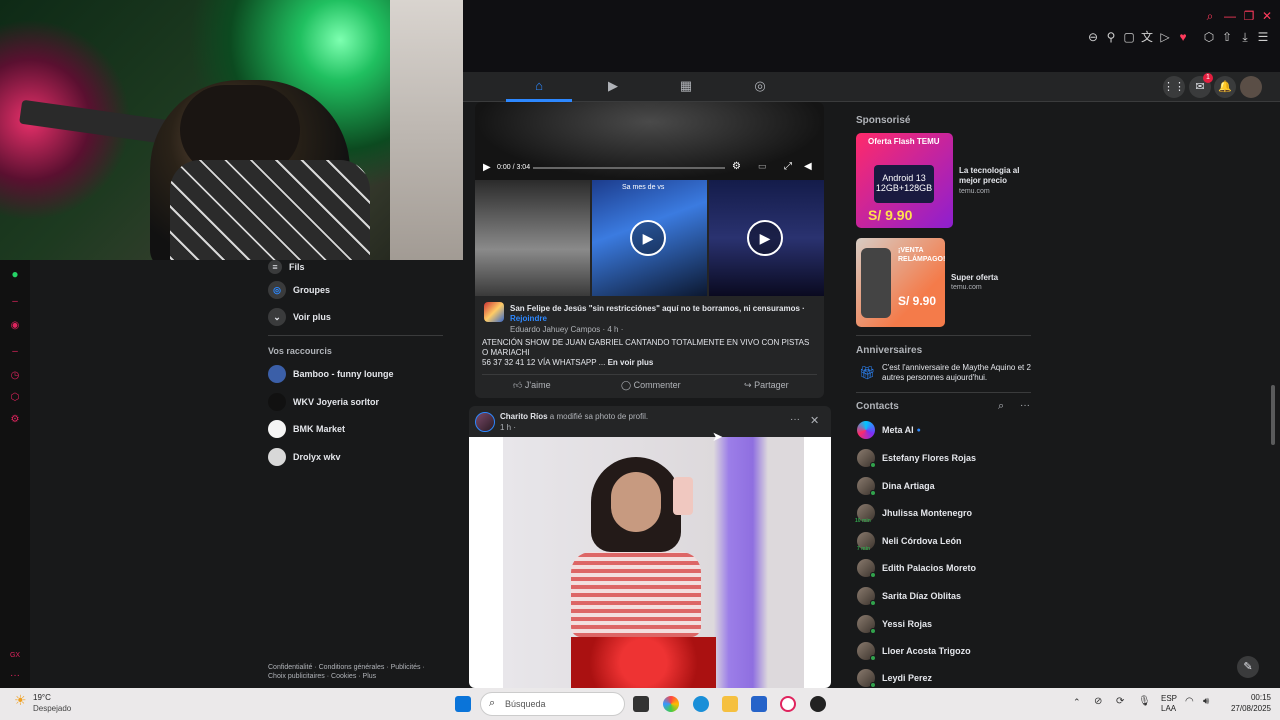 The height and width of the screenshot is (720, 1280). I want to click on join-button: Rejoindre, so click(528, 318).